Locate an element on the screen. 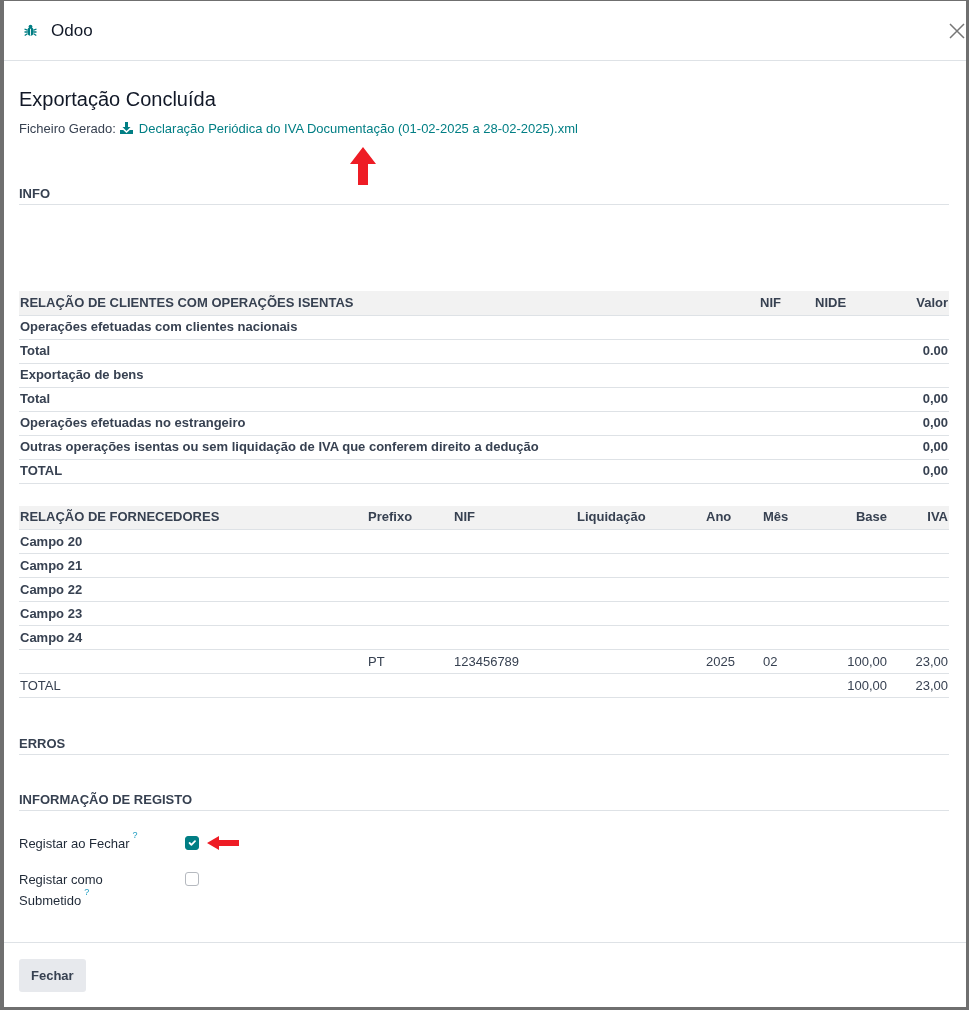  bug-icon is located at coordinates (30, 30).